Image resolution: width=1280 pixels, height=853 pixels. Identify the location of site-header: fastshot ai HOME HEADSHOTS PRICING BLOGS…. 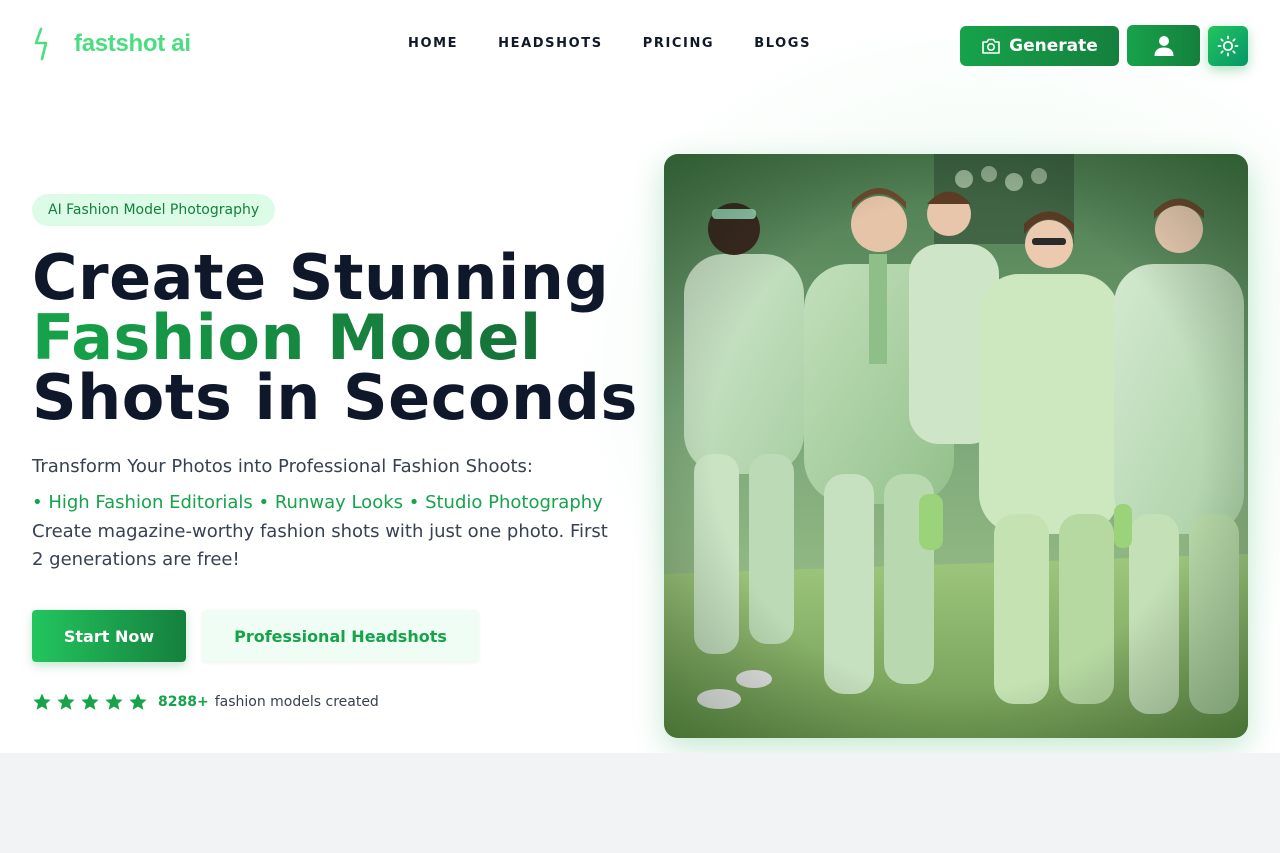
(640, 44).